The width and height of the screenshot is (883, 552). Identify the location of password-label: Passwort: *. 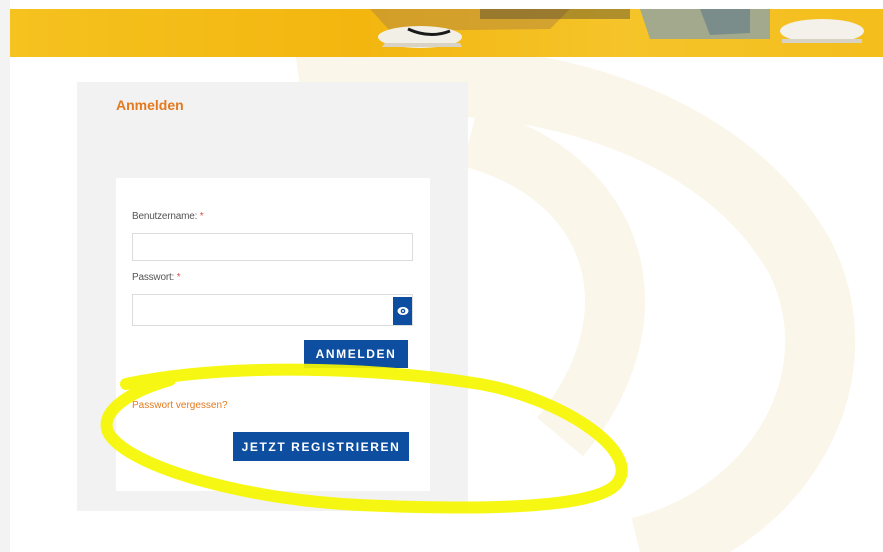
(156, 277).